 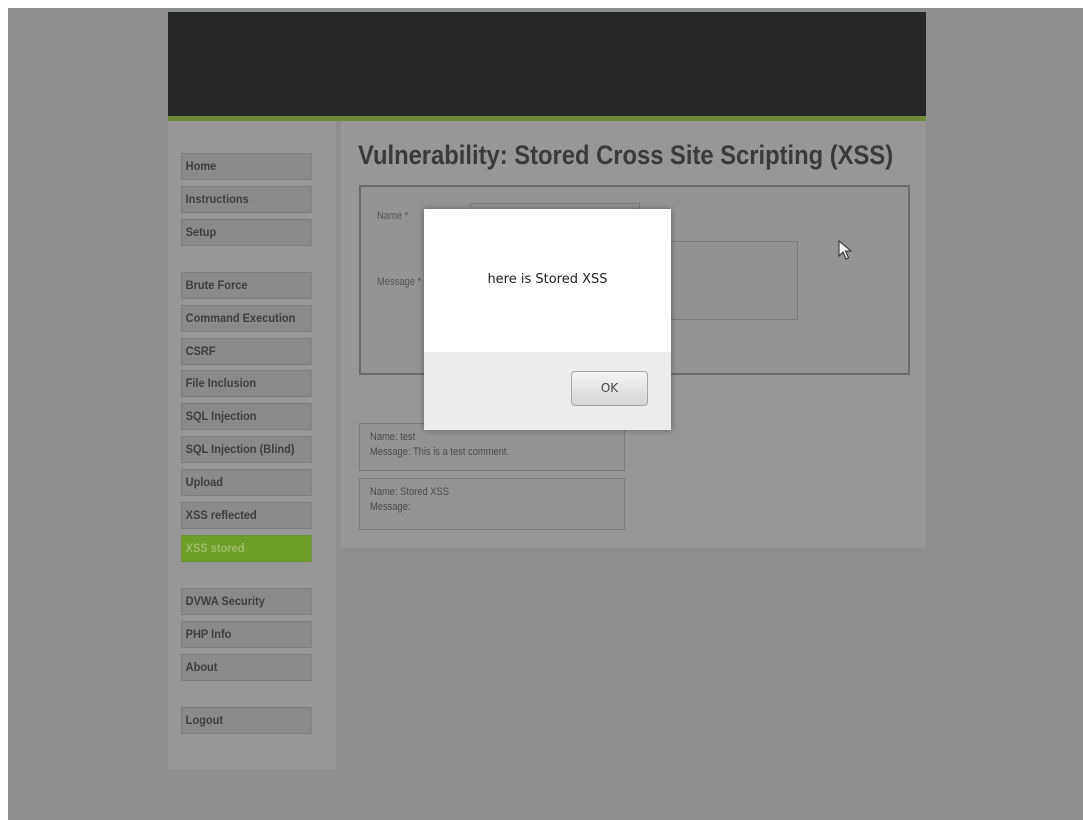 What do you see at coordinates (246, 634) in the screenshot?
I see `sidebar-item-php-info: PHP Info` at bounding box center [246, 634].